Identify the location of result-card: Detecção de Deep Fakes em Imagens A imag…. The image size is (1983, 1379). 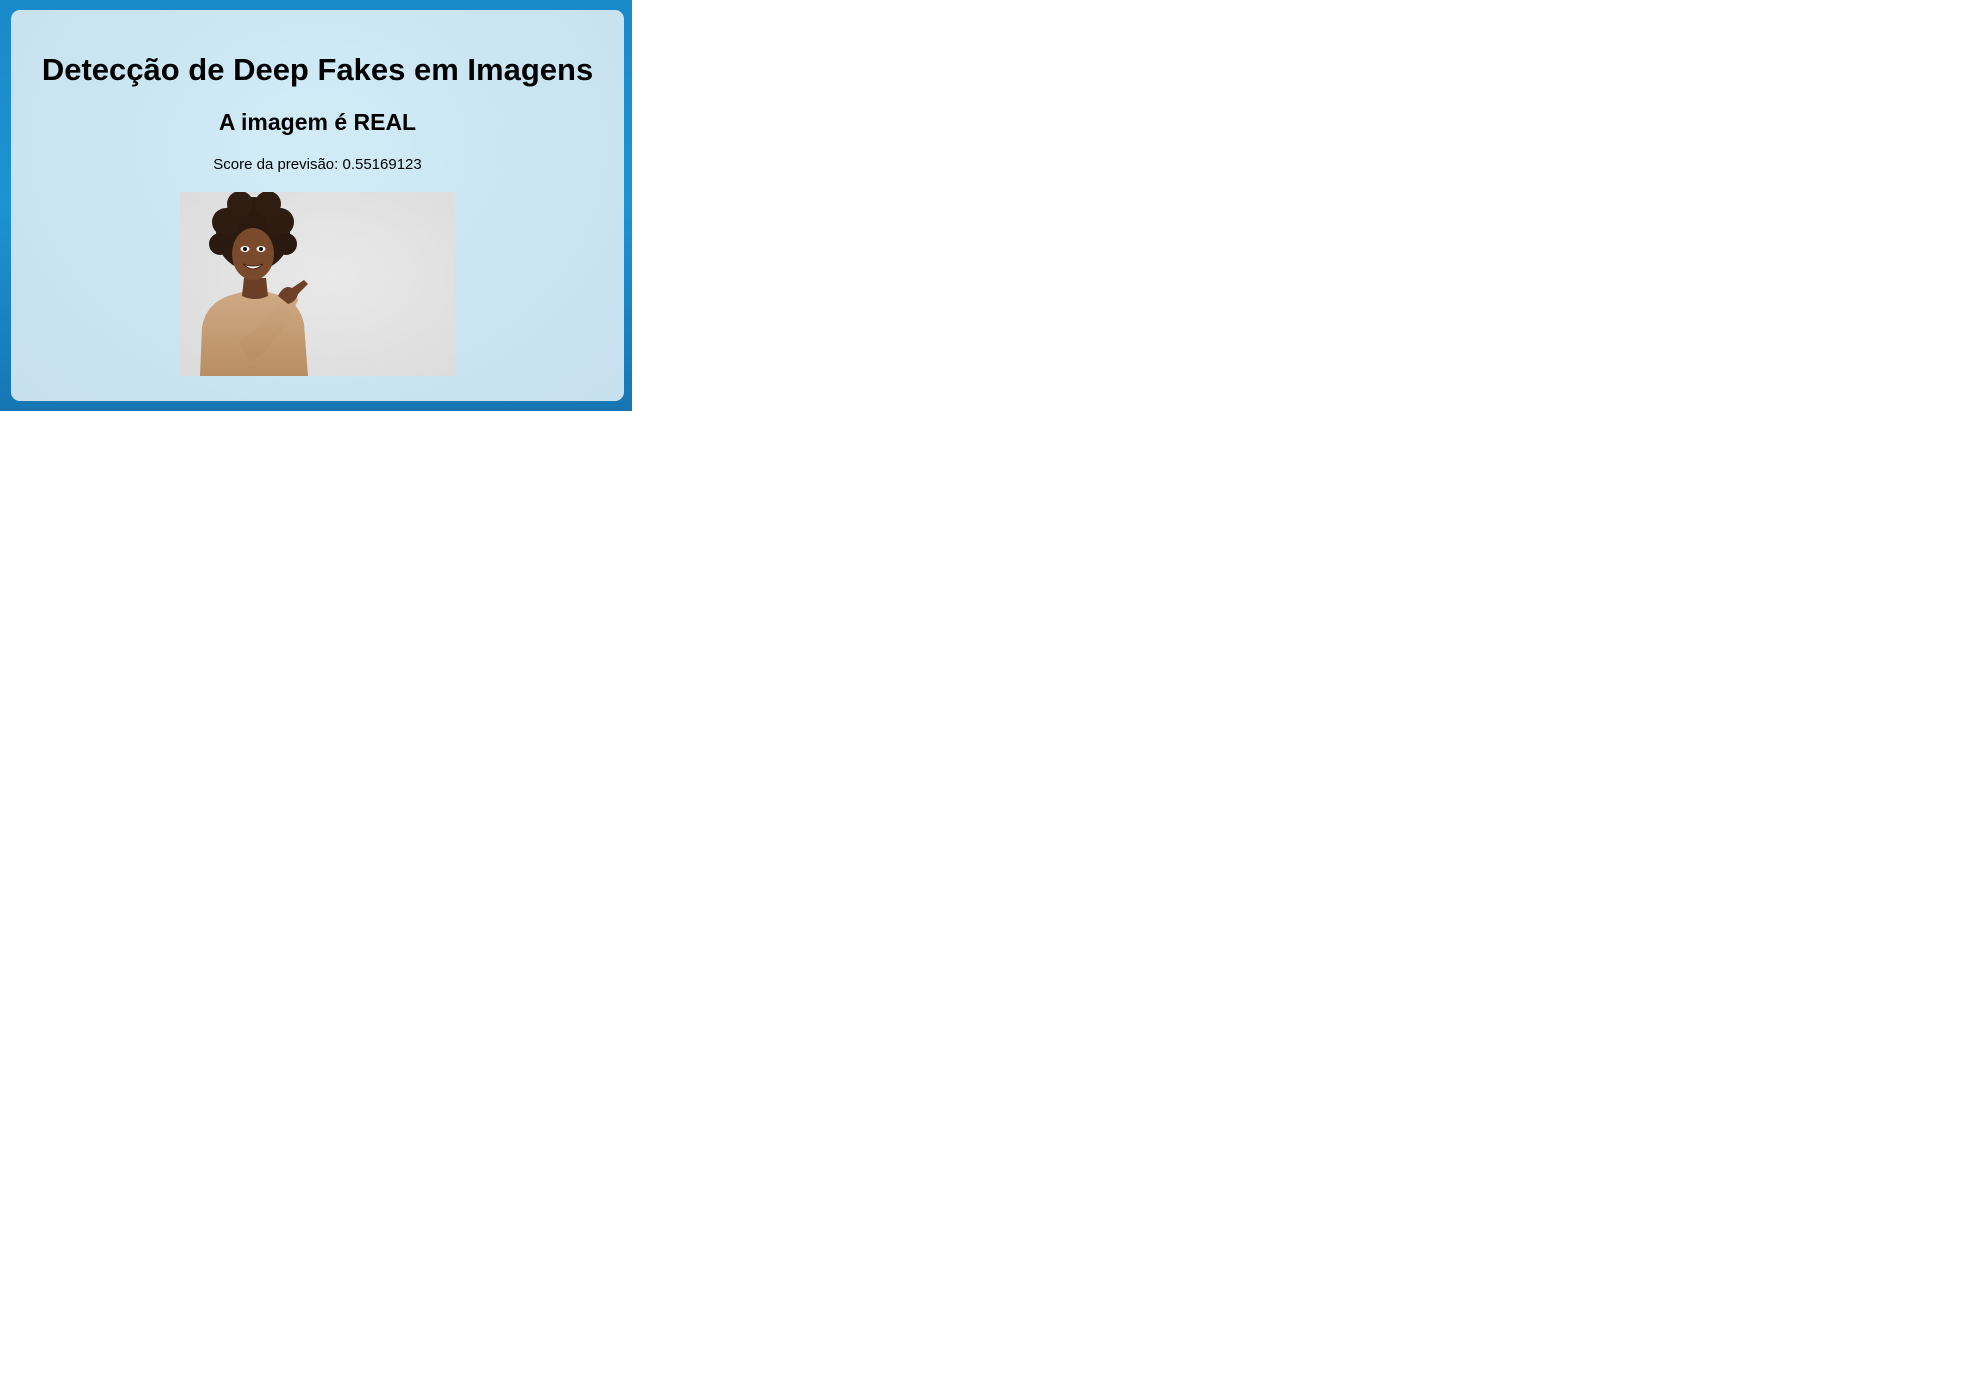
(317, 205).